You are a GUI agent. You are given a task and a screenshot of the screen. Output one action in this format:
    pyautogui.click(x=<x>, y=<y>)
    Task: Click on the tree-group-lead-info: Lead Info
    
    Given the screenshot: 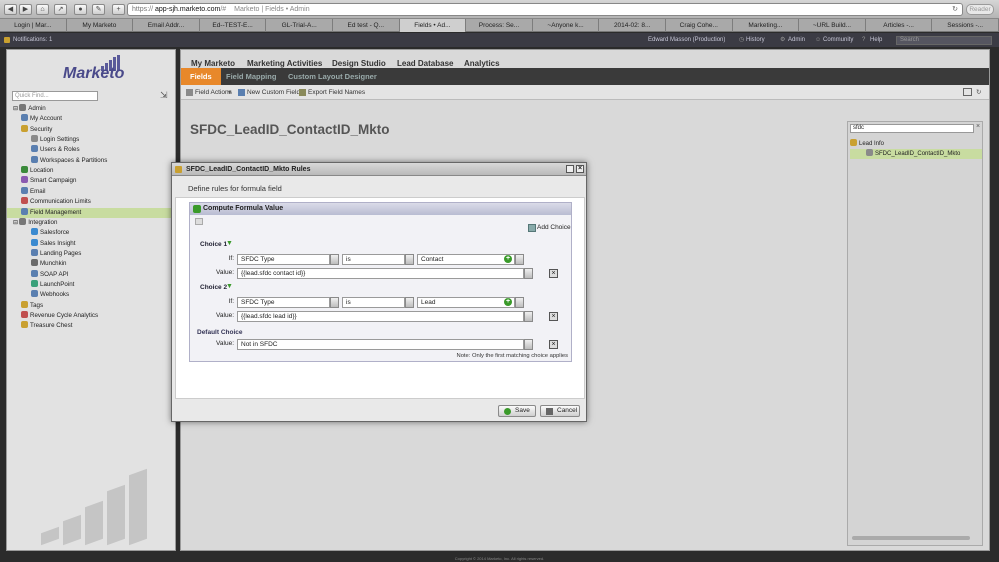 What is the action you would take?
    pyautogui.click(x=916, y=144)
    